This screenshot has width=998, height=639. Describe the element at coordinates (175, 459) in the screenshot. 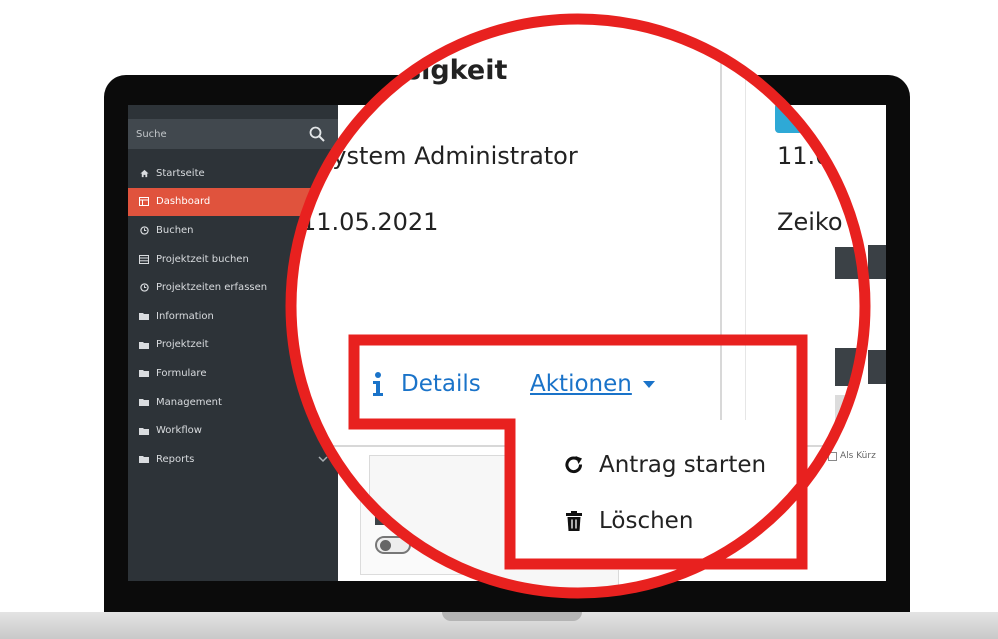

I see `sidebar-item-label: Reports` at that location.